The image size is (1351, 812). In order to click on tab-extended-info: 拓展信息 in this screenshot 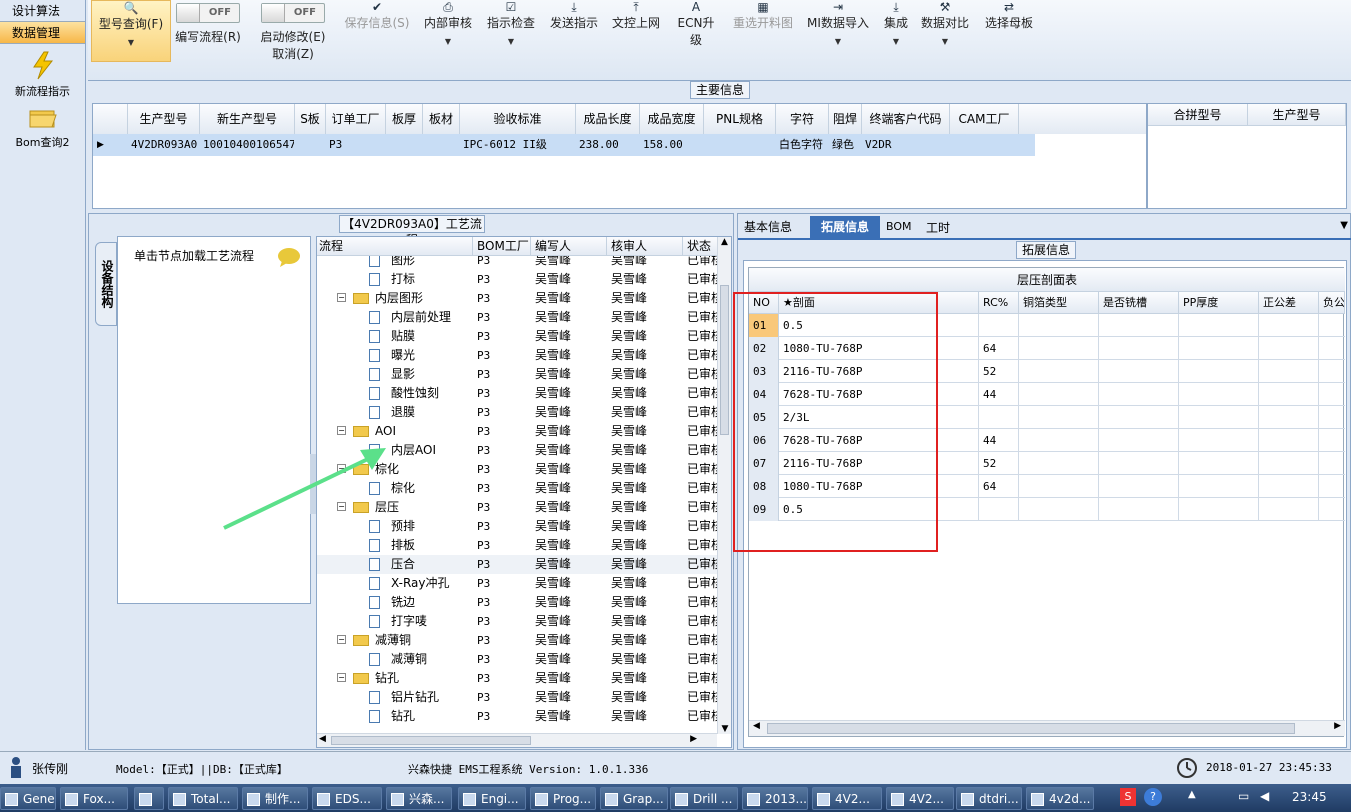, I will do `click(845, 228)`.